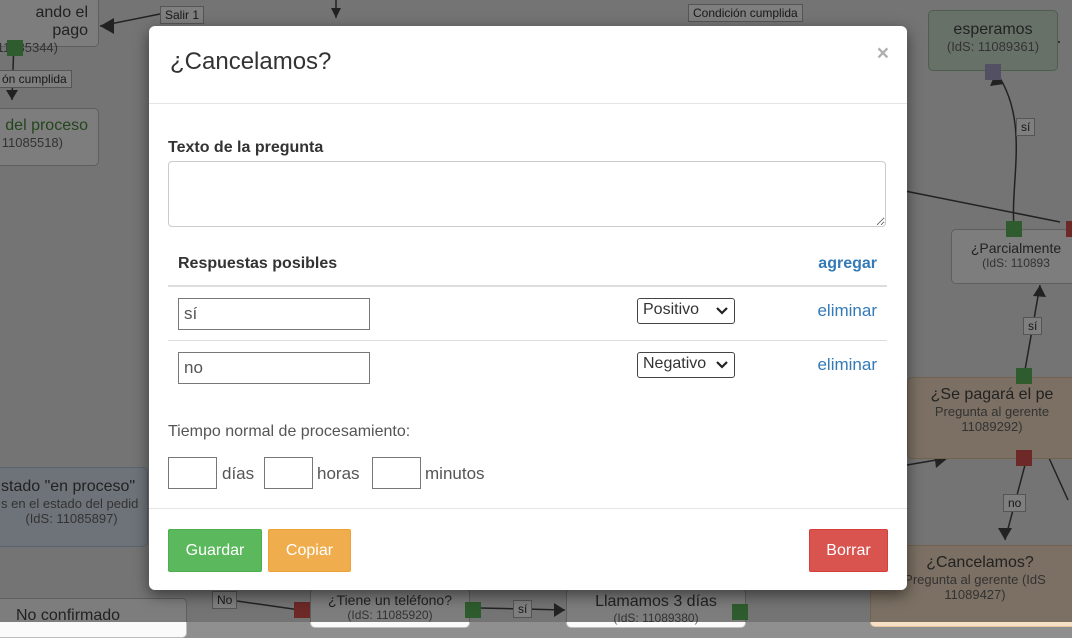 This screenshot has width=1072, height=638. Describe the element at coordinates (528, 549) in the screenshot. I see `modal-footer: Guardar Copiar Borrar` at that location.